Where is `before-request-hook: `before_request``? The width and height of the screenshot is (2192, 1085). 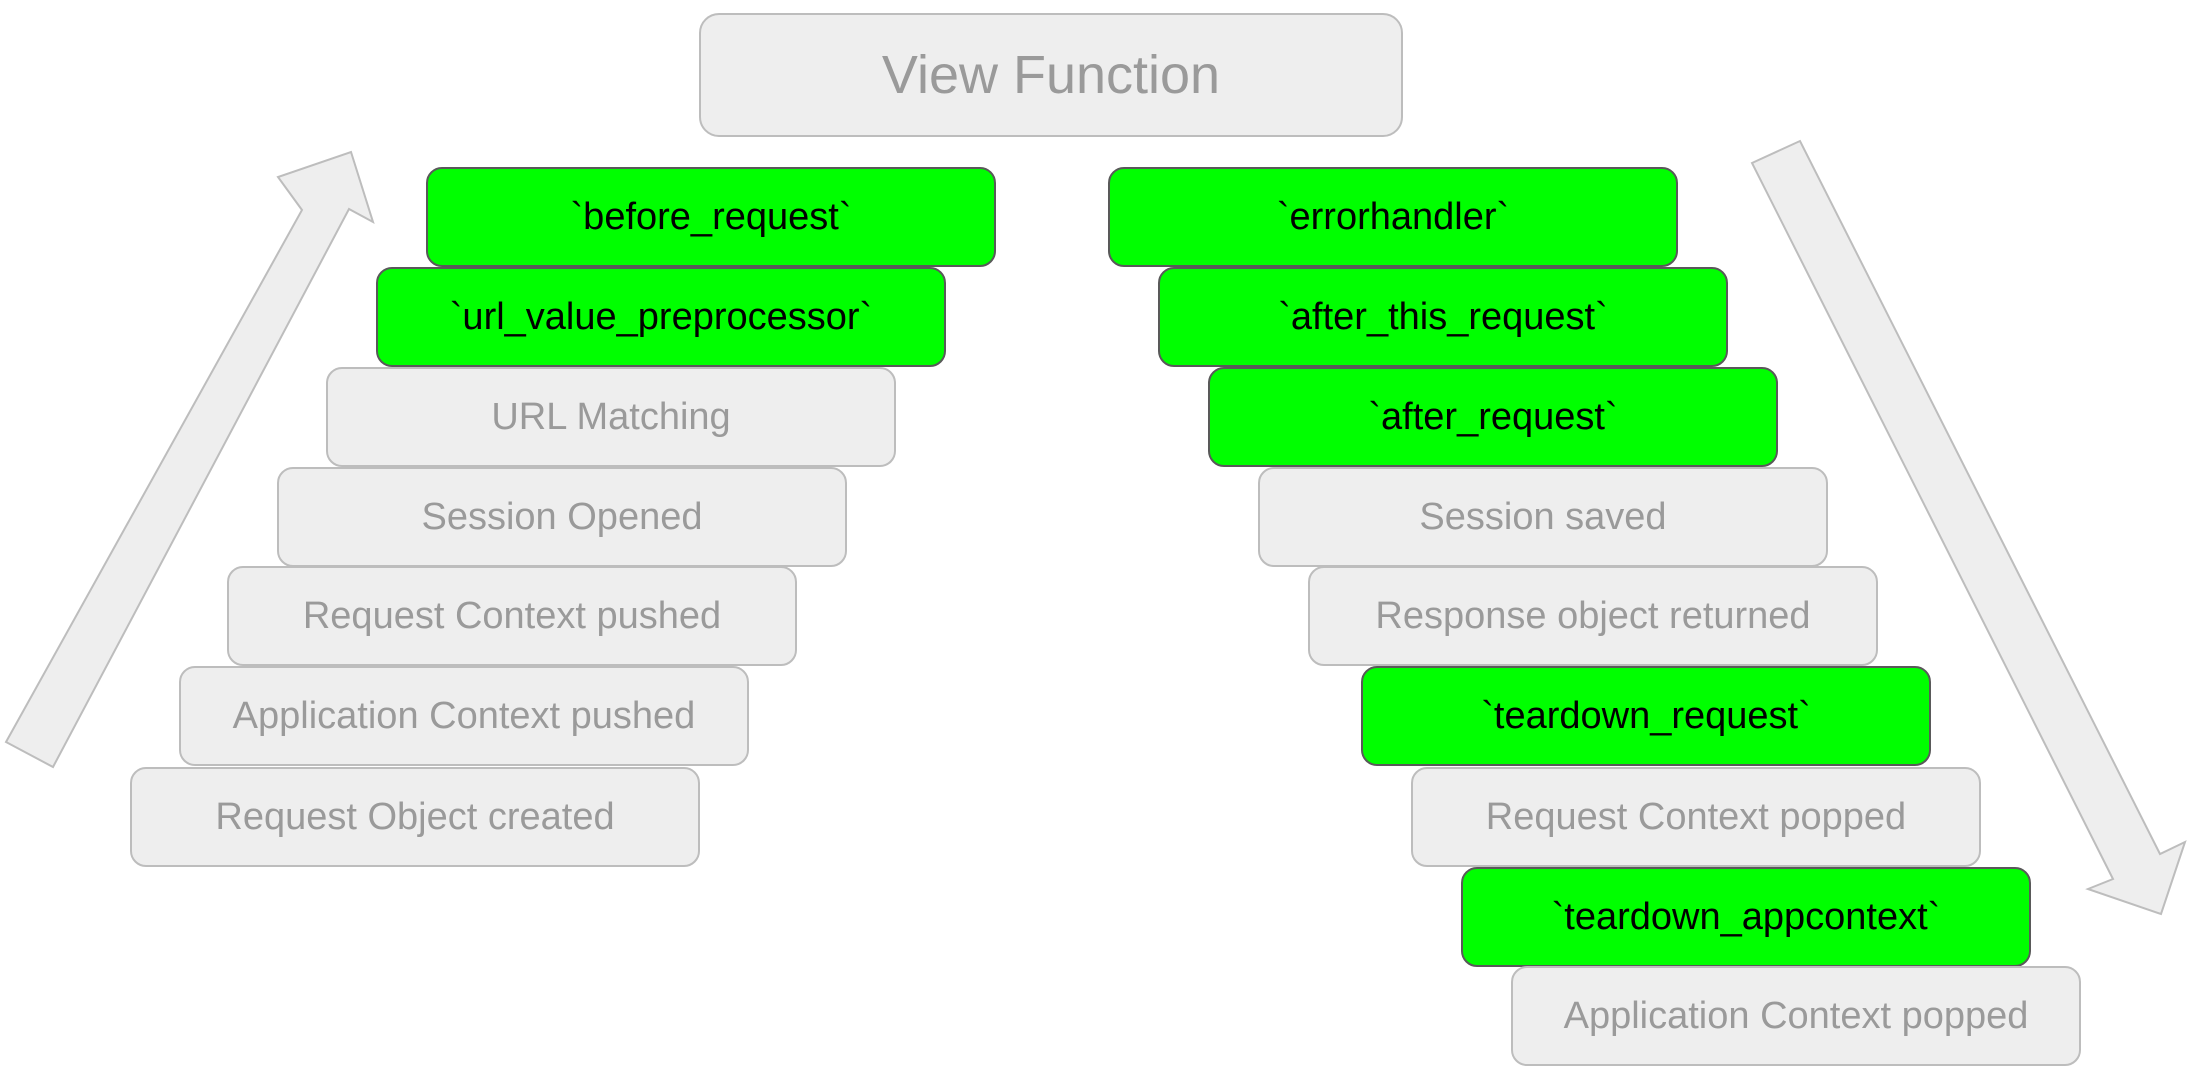
before-request-hook: `before_request` is located at coordinates (711, 217).